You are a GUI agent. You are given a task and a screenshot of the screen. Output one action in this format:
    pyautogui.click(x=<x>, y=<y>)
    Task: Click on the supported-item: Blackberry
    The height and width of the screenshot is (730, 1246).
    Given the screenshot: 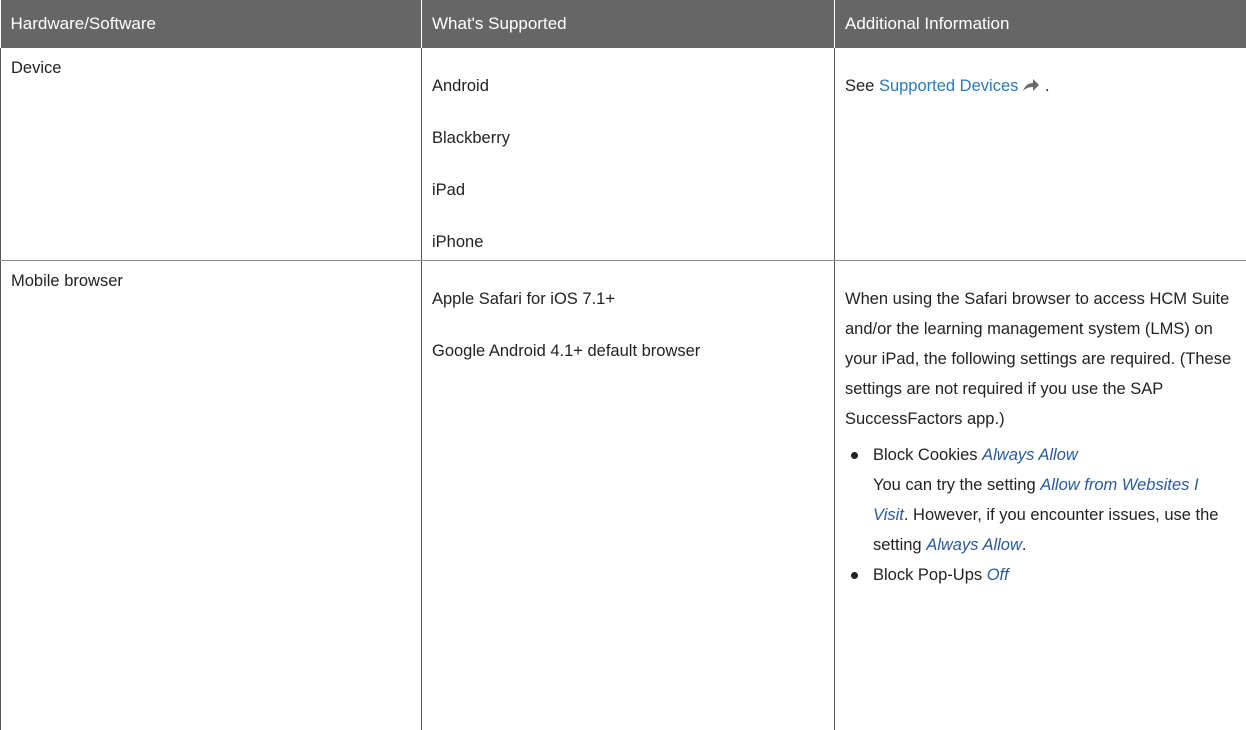 What is the action you would take?
    pyautogui.click(x=628, y=138)
    